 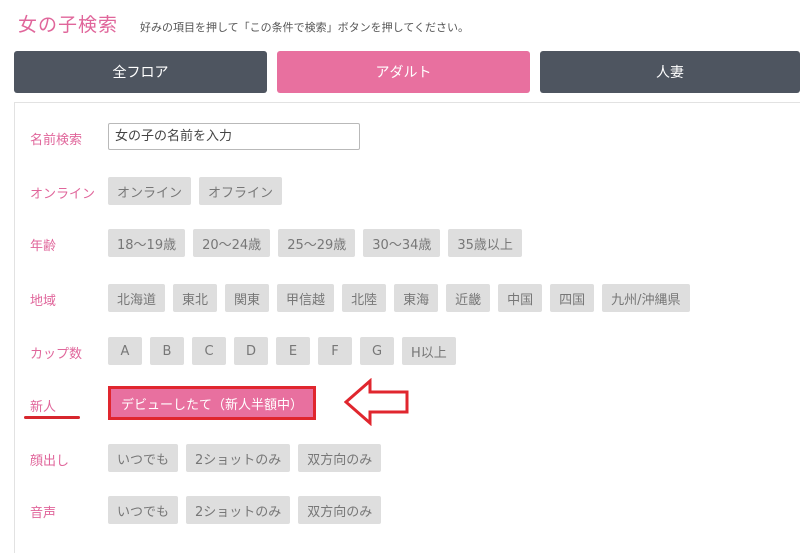 I want to click on filter-label-face: 顔出し, so click(x=50, y=461).